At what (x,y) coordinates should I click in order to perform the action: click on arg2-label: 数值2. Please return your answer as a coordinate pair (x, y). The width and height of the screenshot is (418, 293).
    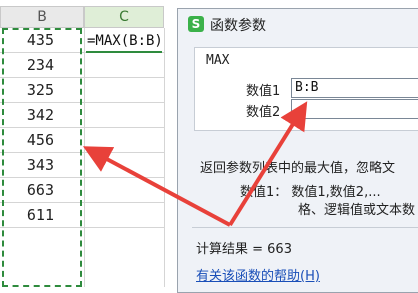
    Looking at the image, I should click on (263, 112).